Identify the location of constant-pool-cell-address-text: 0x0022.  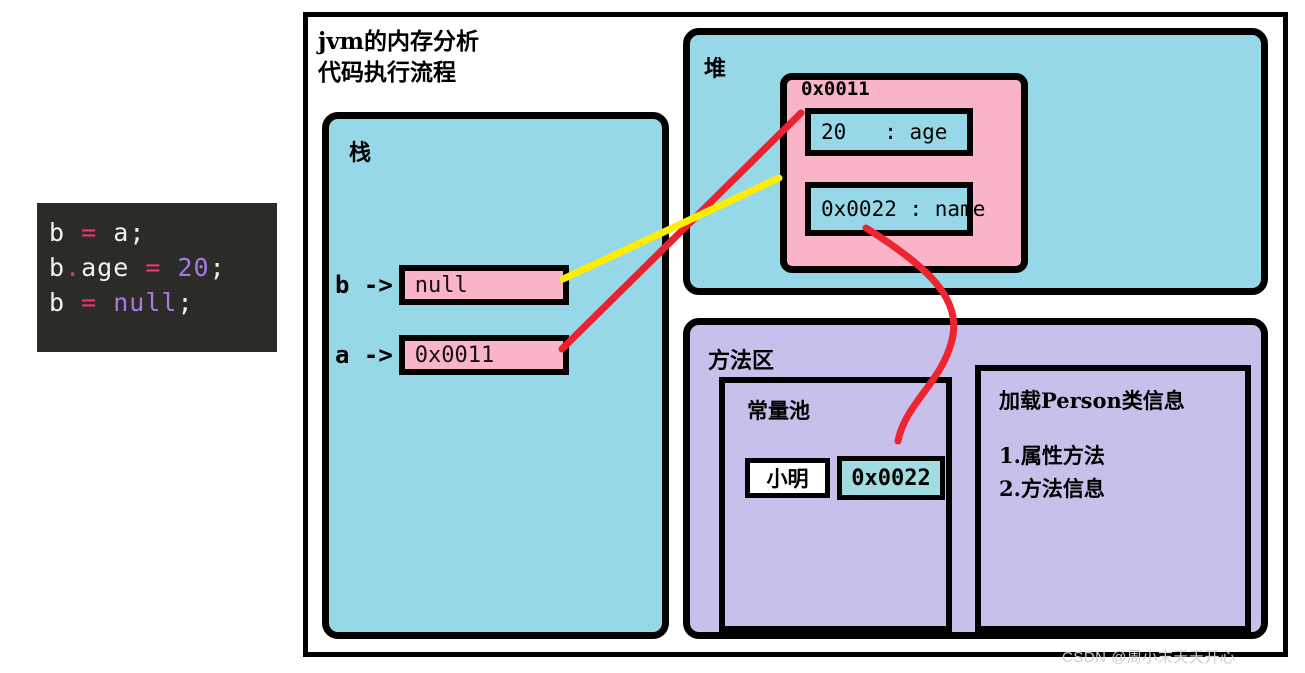
(891, 478).